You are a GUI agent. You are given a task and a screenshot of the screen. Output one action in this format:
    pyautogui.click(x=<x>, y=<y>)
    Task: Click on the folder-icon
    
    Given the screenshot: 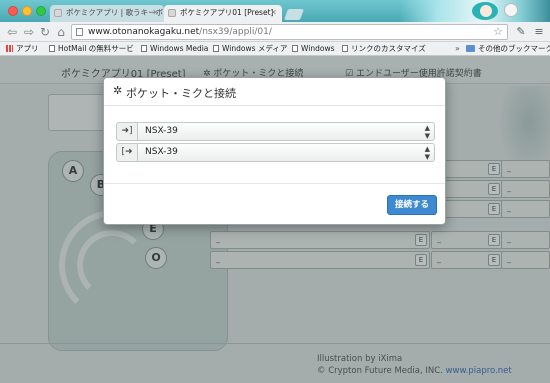 What is the action you would take?
    pyautogui.click(x=470, y=48)
    